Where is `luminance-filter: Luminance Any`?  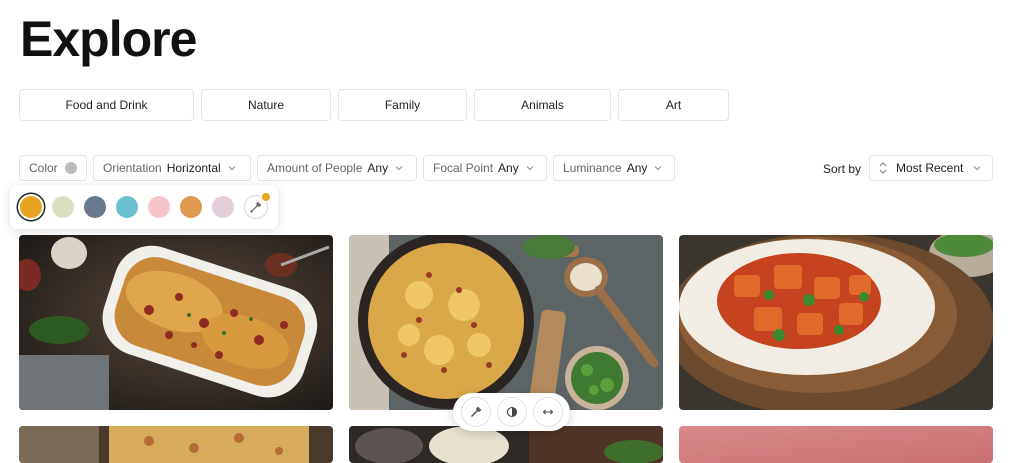 luminance-filter: Luminance Any is located at coordinates (614, 168).